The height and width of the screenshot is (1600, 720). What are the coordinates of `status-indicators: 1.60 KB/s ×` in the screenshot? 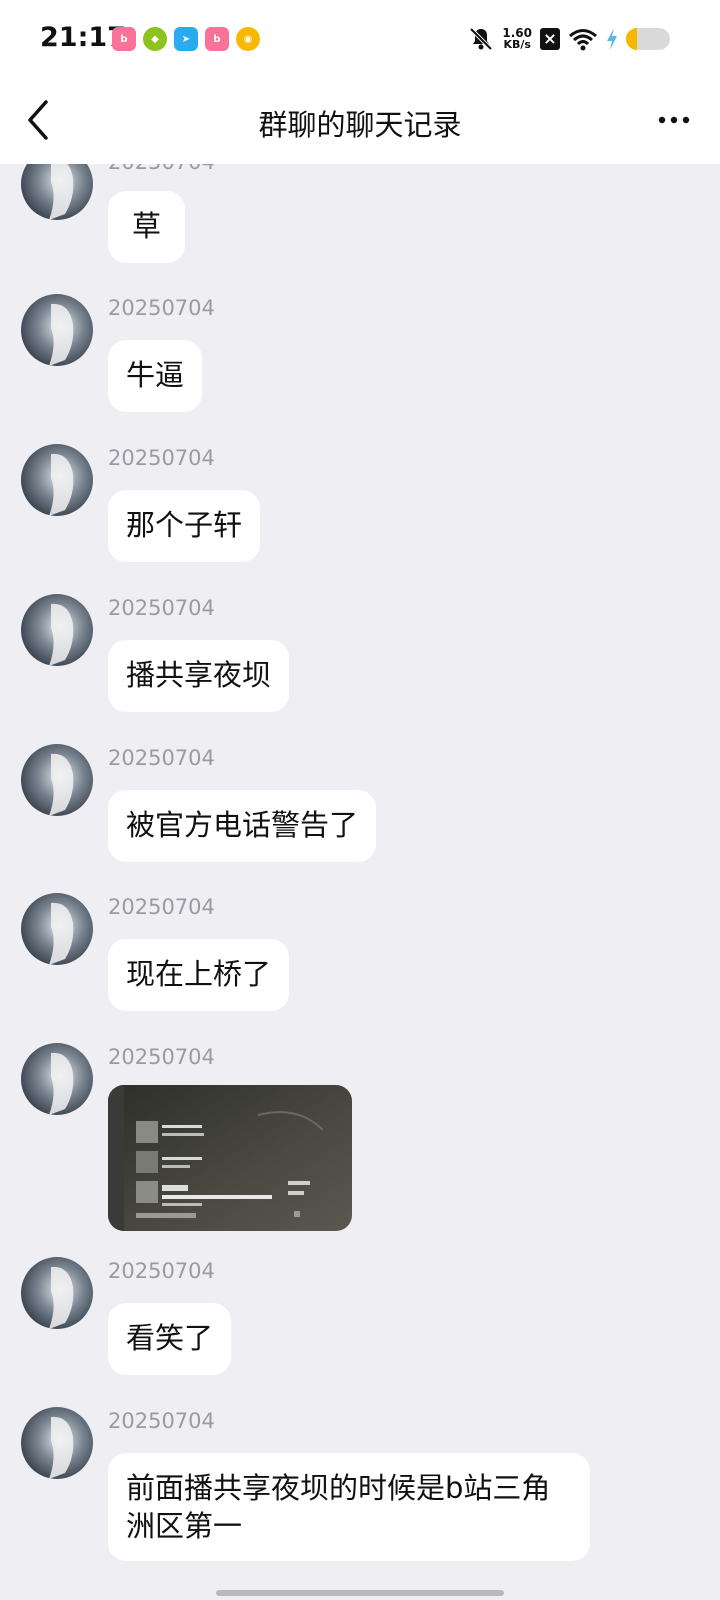 It's located at (569, 39).